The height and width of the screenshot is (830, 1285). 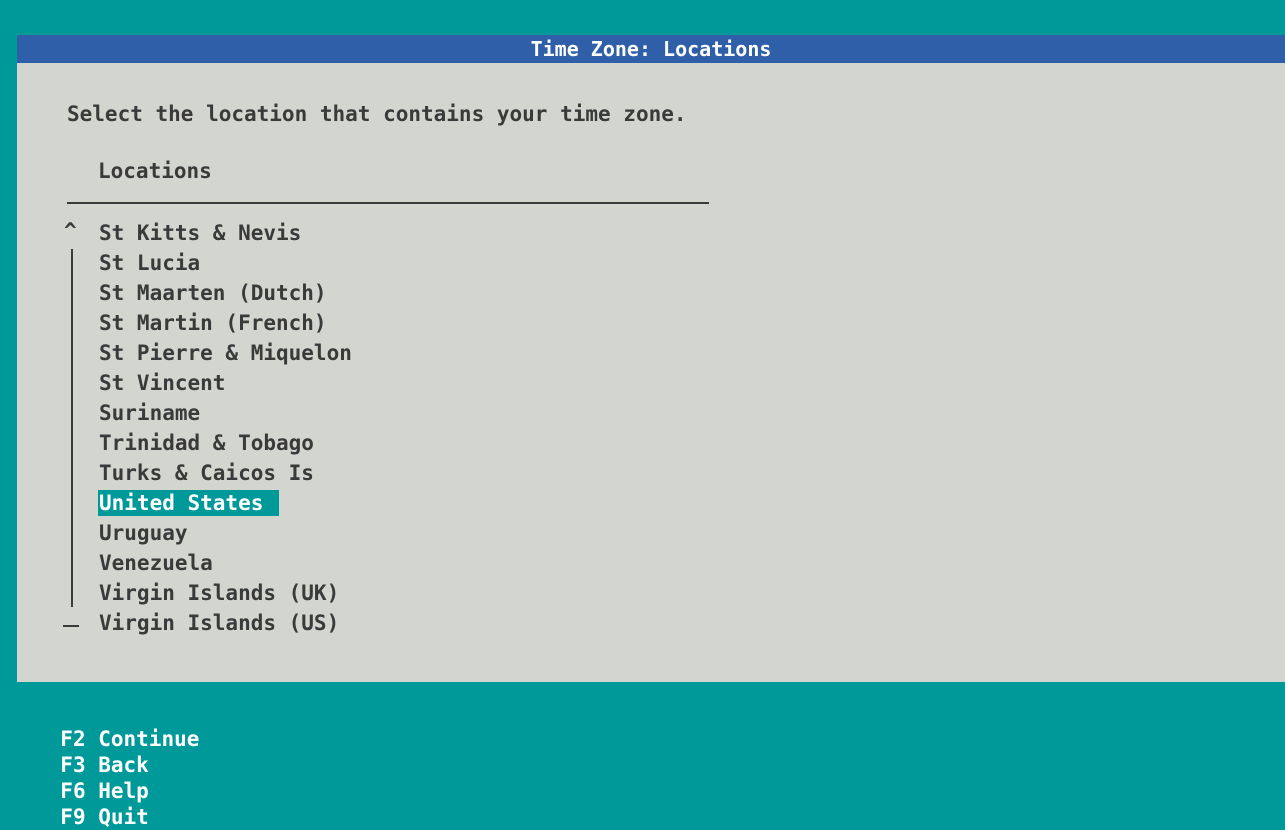 I want to click on list-item: St Pierre & Miquelon, so click(x=225, y=353).